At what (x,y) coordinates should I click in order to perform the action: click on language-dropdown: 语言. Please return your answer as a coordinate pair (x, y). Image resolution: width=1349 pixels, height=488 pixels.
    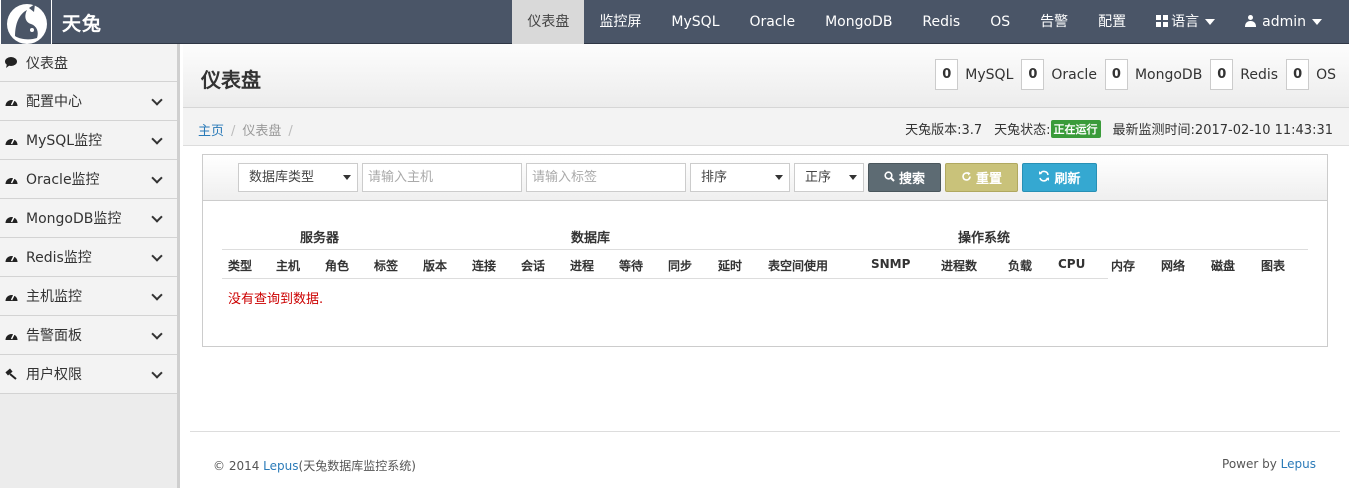
    Looking at the image, I should click on (1185, 22).